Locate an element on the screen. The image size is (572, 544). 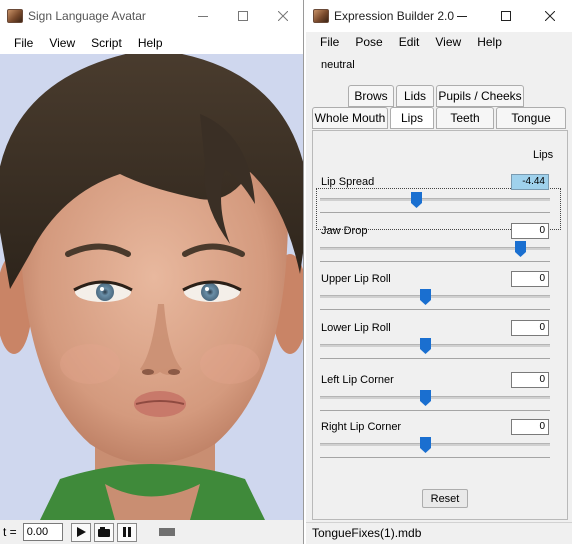
time-input is located at coordinates (42, 532).